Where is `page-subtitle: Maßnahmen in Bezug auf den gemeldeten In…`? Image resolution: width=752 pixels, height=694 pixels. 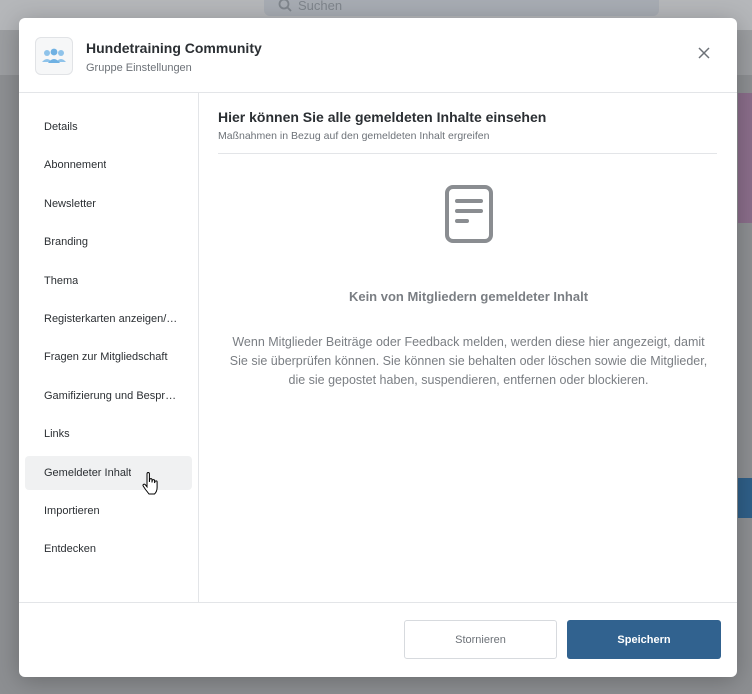 page-subtitle: Maßnahmen in Bezug auf den gemeldeten In… is located at coordinates (354, 136).